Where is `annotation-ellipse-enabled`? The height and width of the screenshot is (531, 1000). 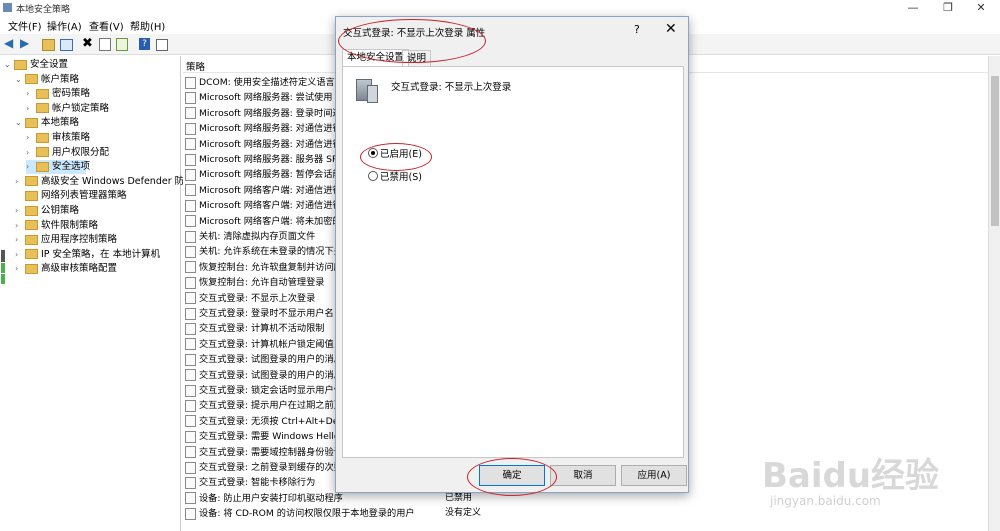
annotation-ellipse-enabled is located at coordinates (396, 157).